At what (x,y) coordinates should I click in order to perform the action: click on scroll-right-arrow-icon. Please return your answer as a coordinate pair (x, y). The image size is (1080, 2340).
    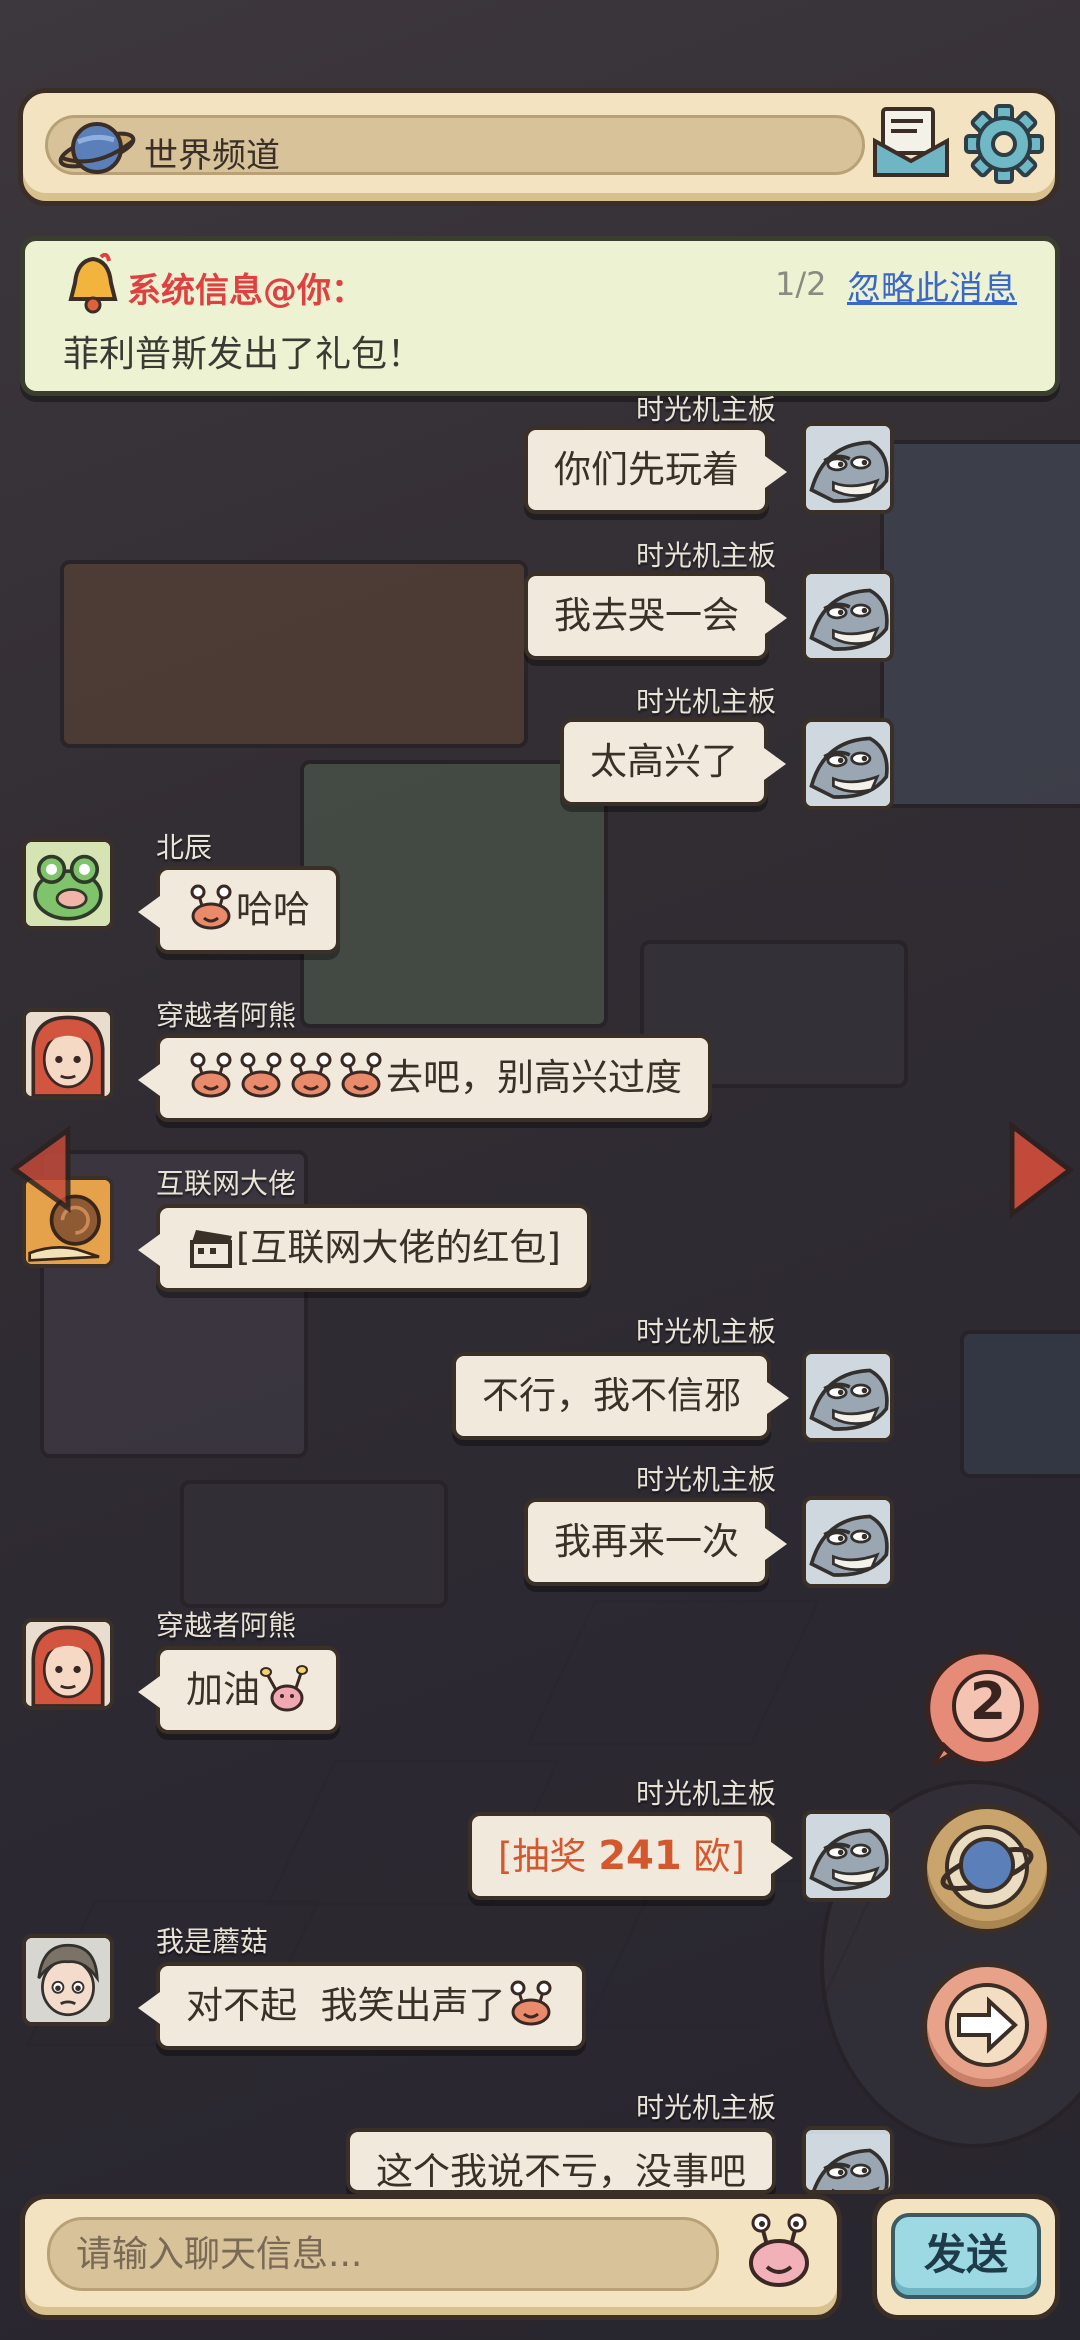
    Looking at the image, I should click on (1040, 1170).